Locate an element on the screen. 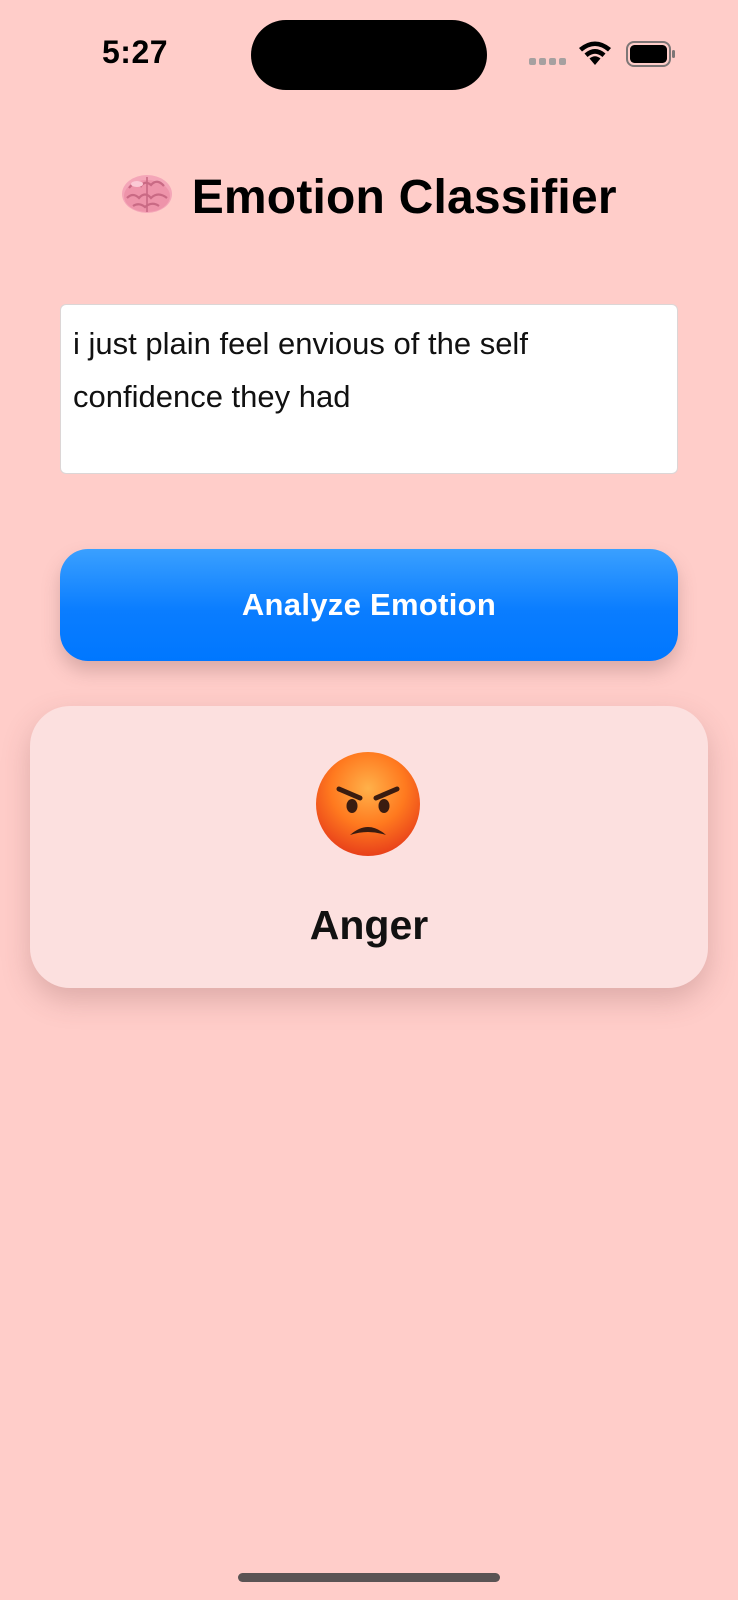 The image size is (738, 1600). title-row: Emotion Classifier is located at coordinates (369, 200).